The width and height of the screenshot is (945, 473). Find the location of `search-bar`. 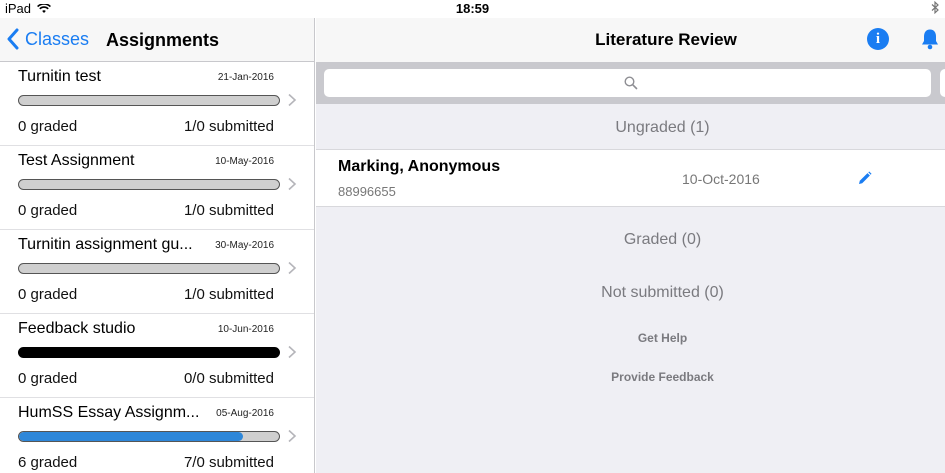

search-bar is located at coordinates (630, 83).